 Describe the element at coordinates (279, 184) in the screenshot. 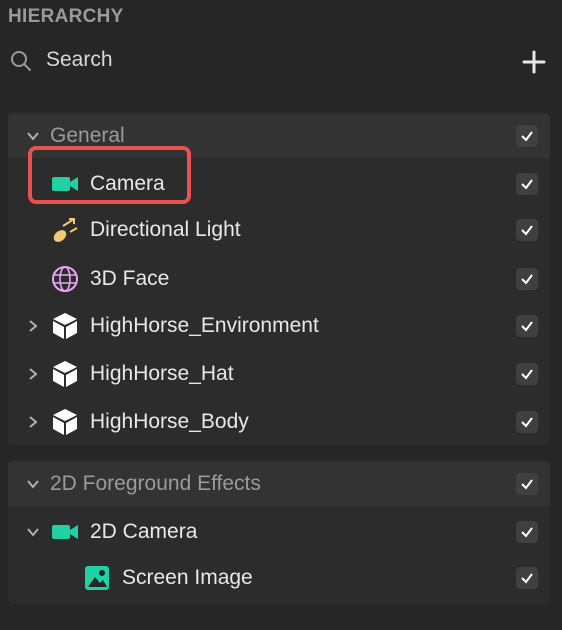

I see `list-item-camera: Camera` at that location.